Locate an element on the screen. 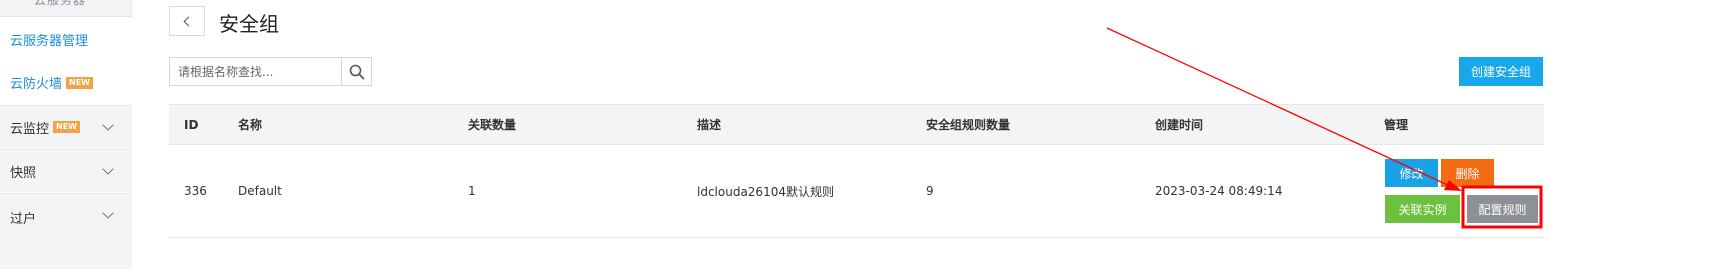  delete-button: 删除 is located at coordinates (1467, 173).